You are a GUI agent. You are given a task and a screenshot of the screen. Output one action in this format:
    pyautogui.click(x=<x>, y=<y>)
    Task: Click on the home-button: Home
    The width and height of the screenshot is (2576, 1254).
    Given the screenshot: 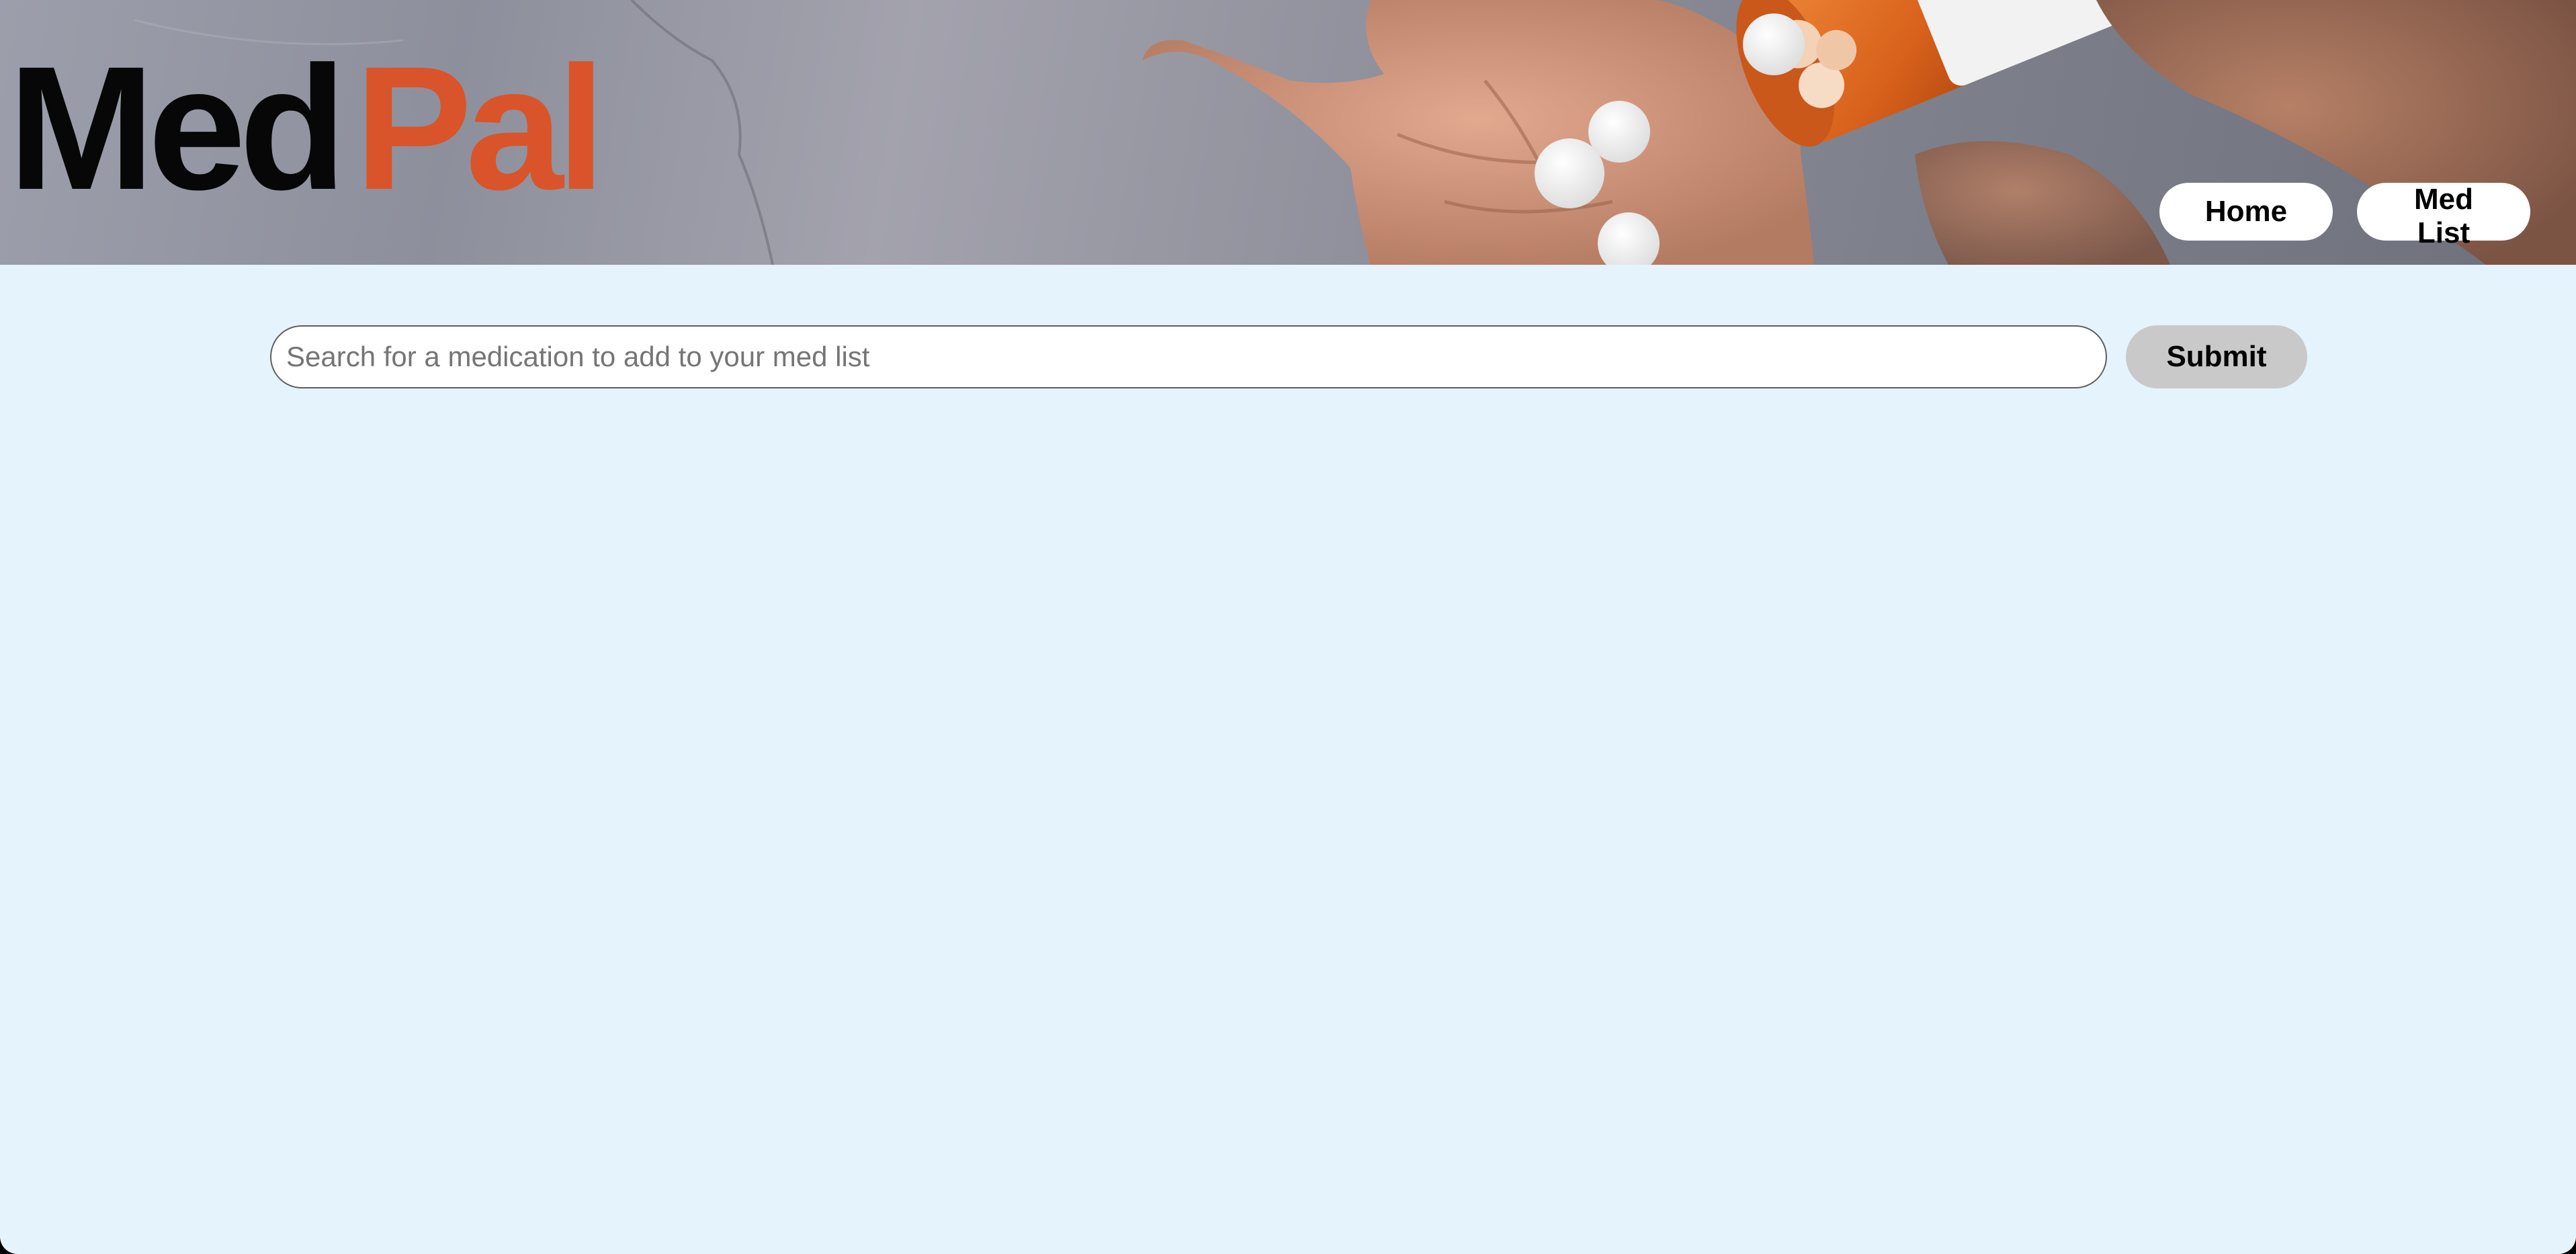 What is the action you would take?
    pyautogui.click(x=2246, y=212)
    